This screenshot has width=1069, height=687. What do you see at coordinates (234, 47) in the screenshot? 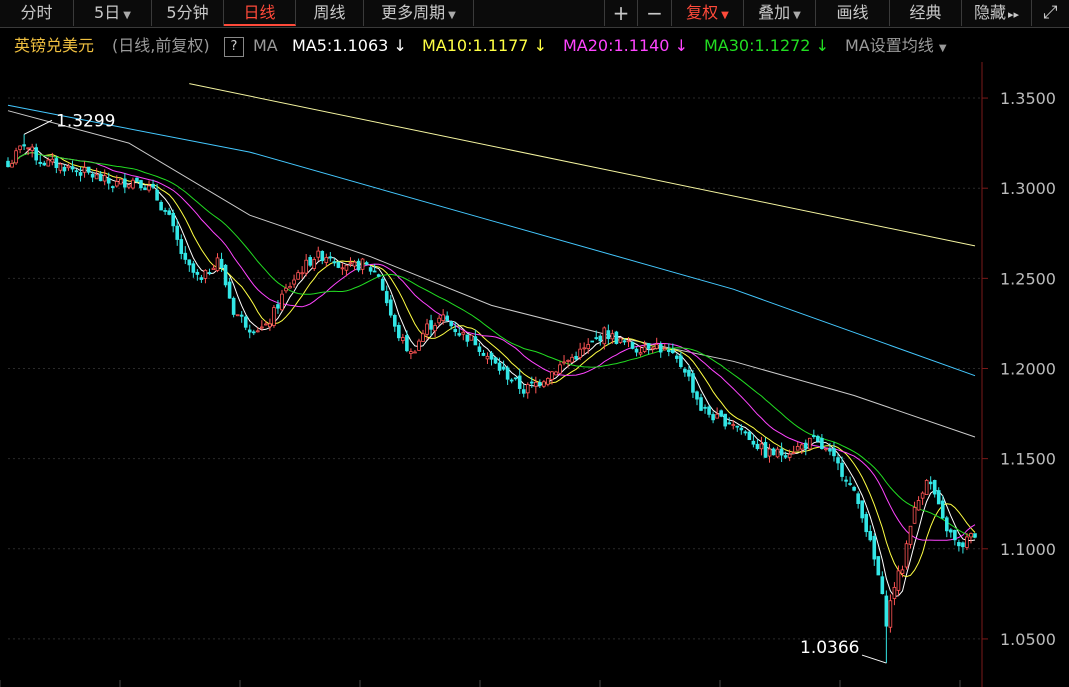
I see `help-button: ?` at bounding box center [234, 47].